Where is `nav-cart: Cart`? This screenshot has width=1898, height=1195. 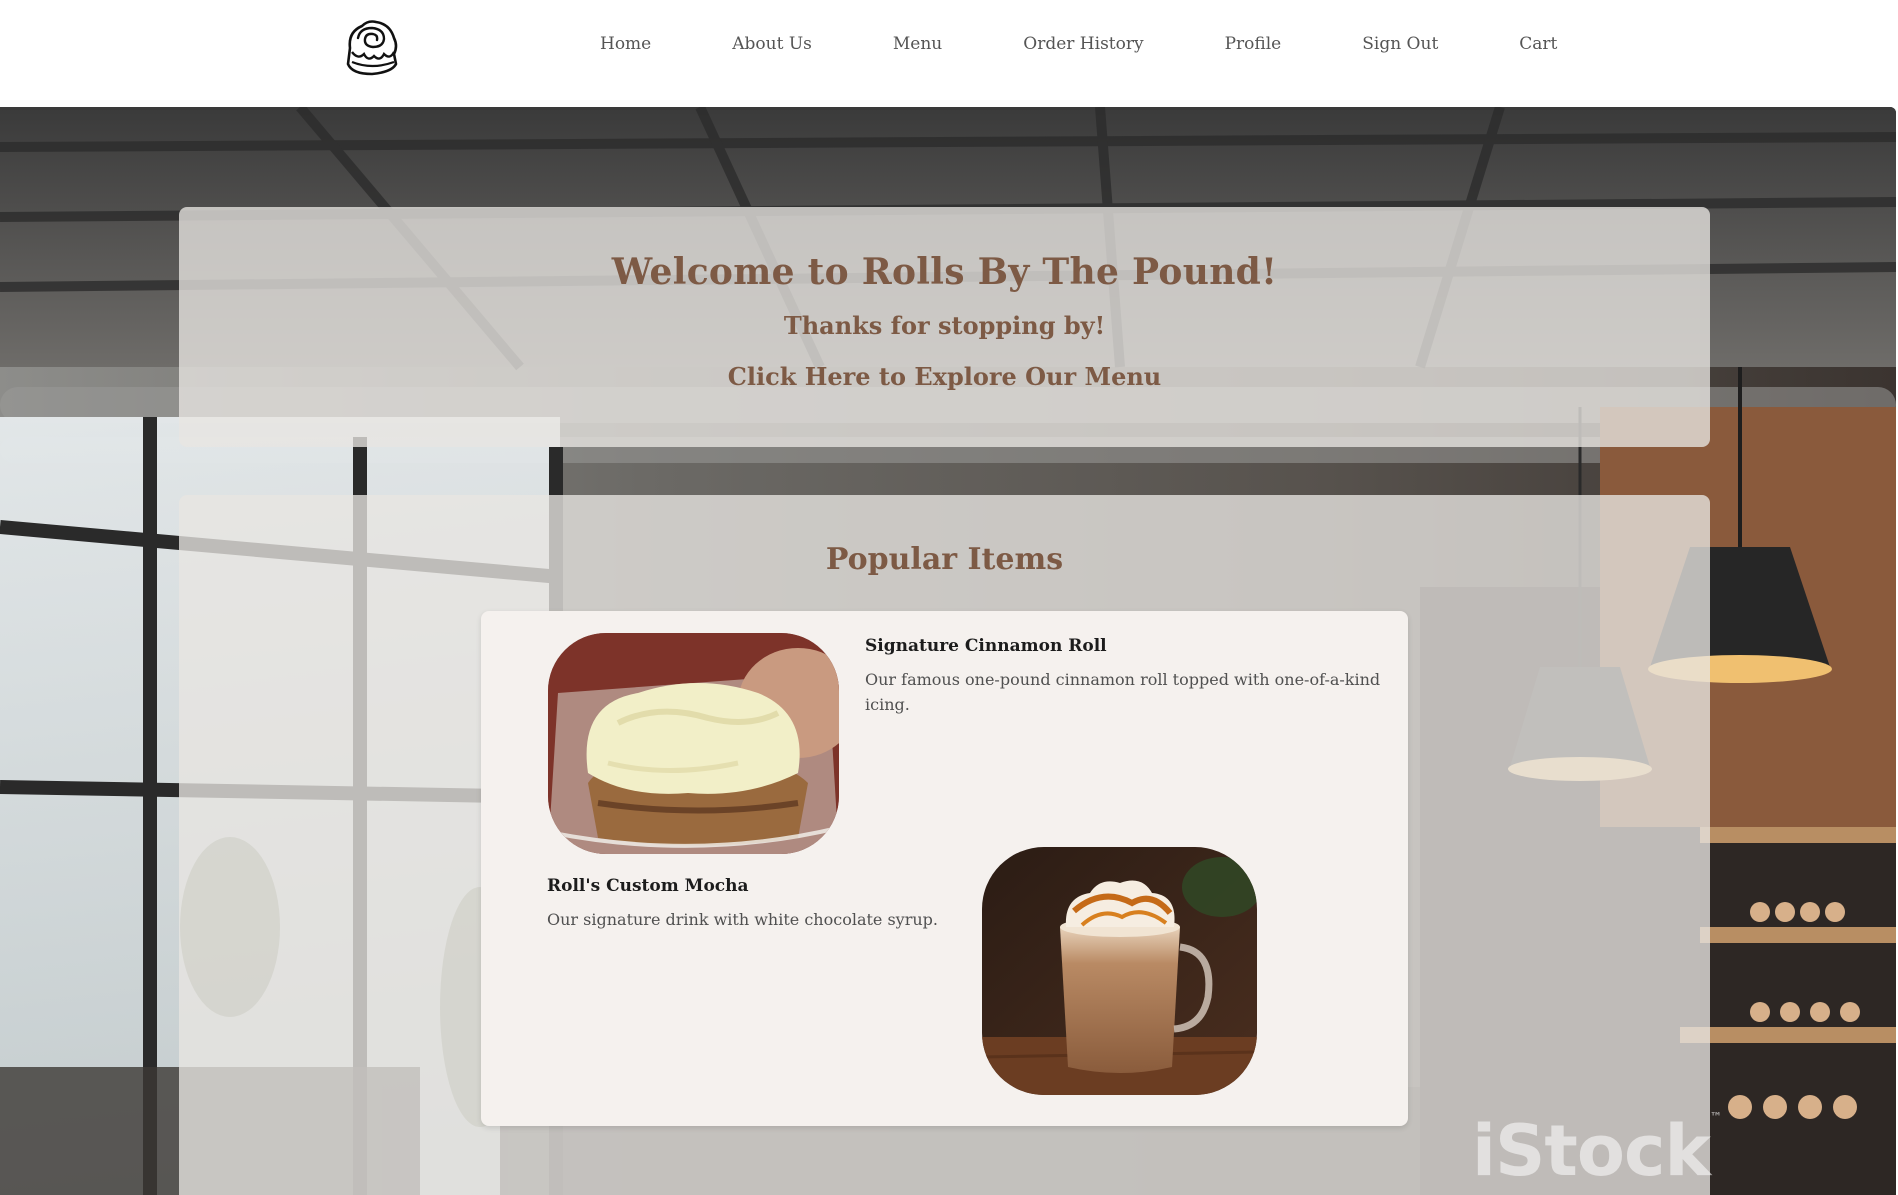
nav-cart: Cart is located at coordinates (1538, 44).